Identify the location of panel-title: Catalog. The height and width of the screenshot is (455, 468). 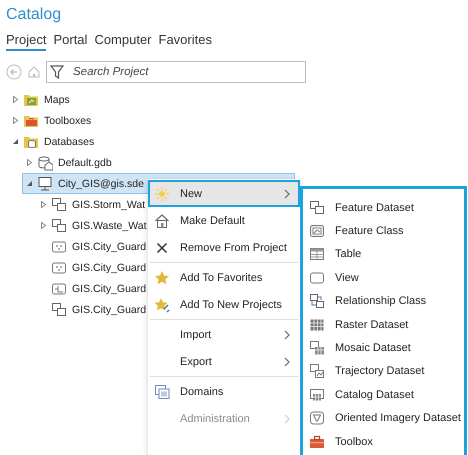
(34, 15).